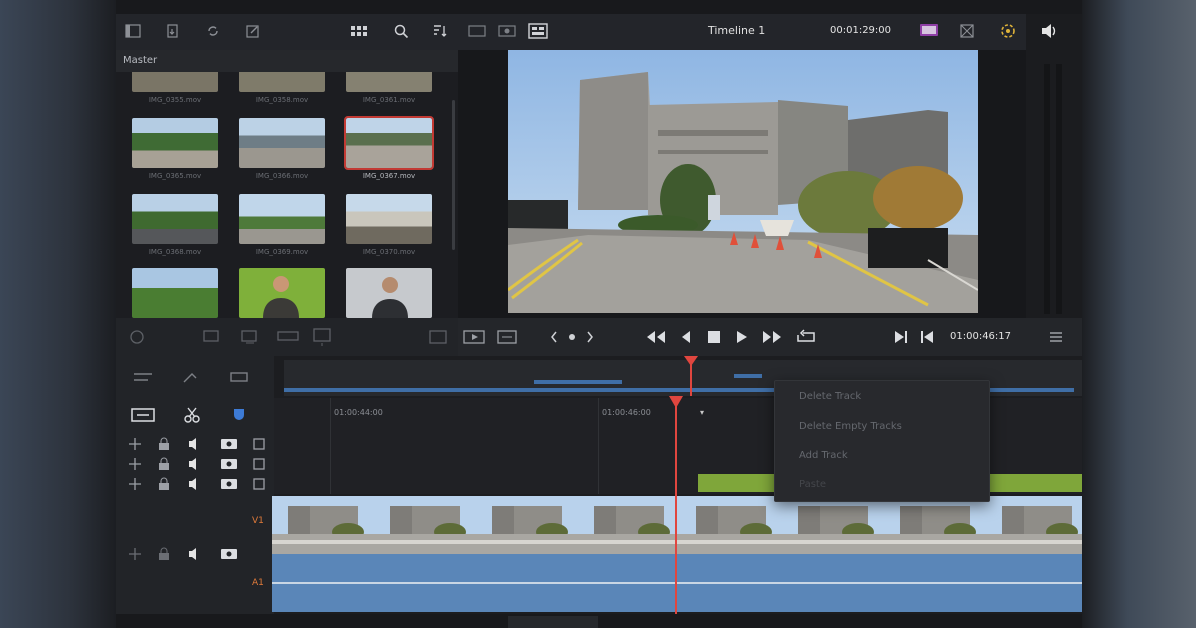 This screenshot has height=628, width=1196. What do you see at coordinates (401, 31) in the screenshot?
I see `search-icon` at bounding box center [401, 31].